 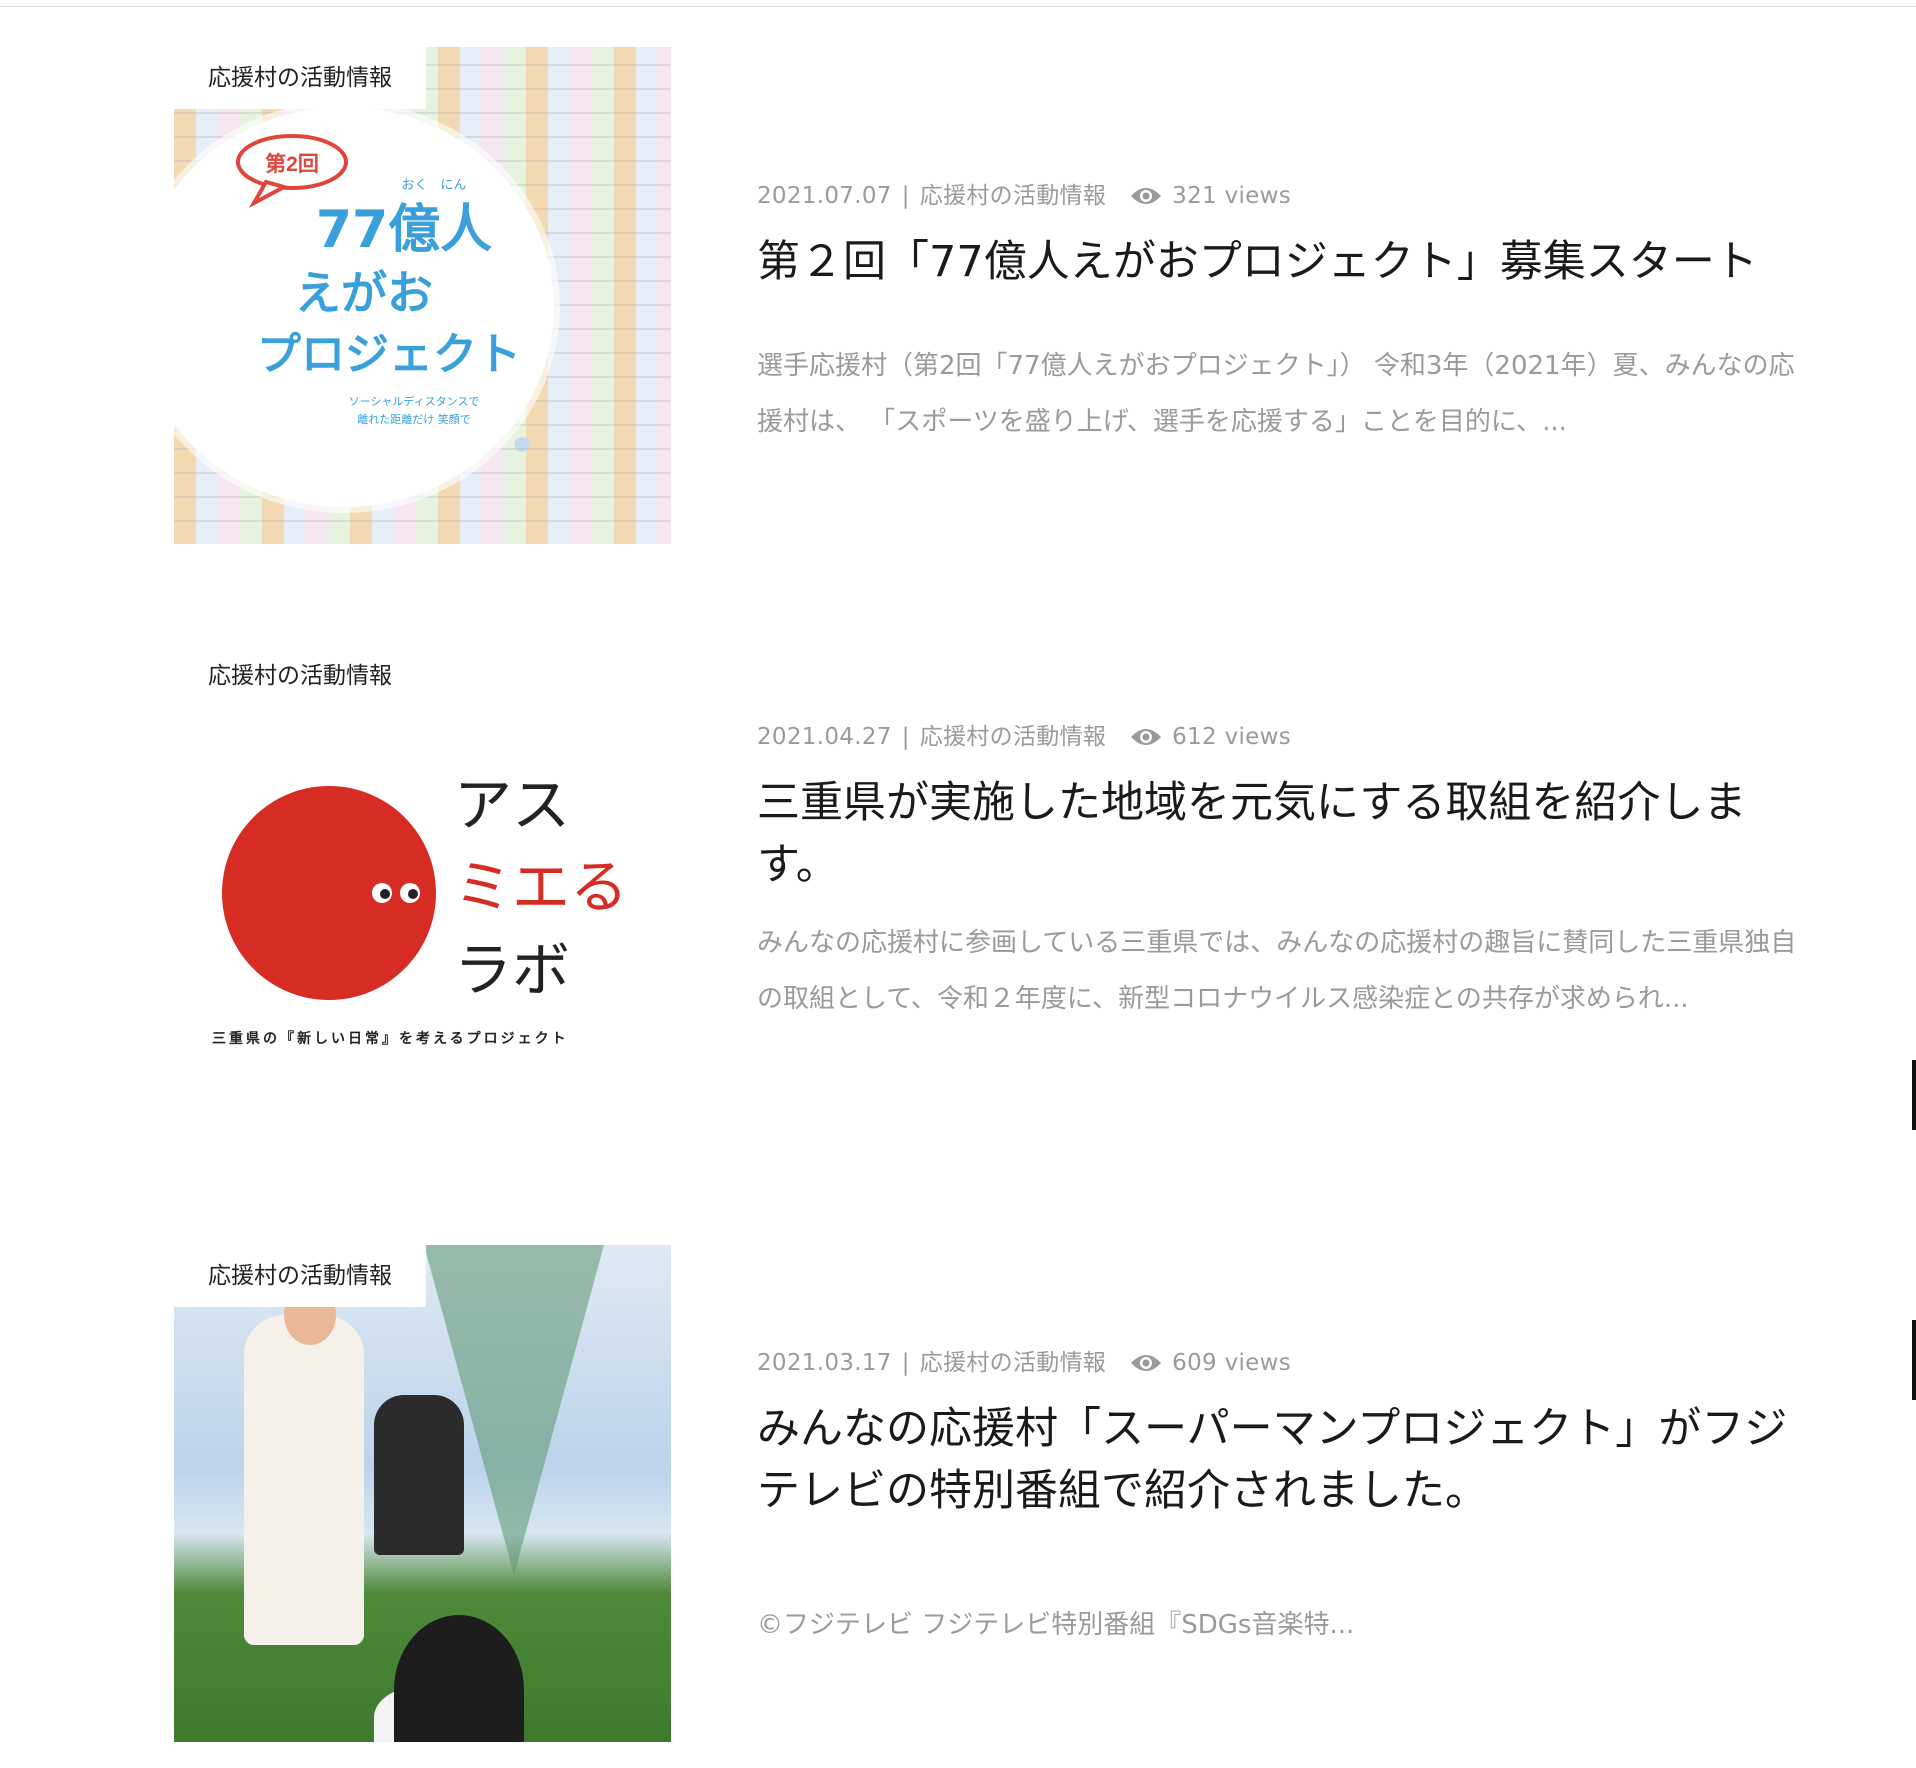 I want to click on svg-text: 77億人, so click(x=404, y=230).